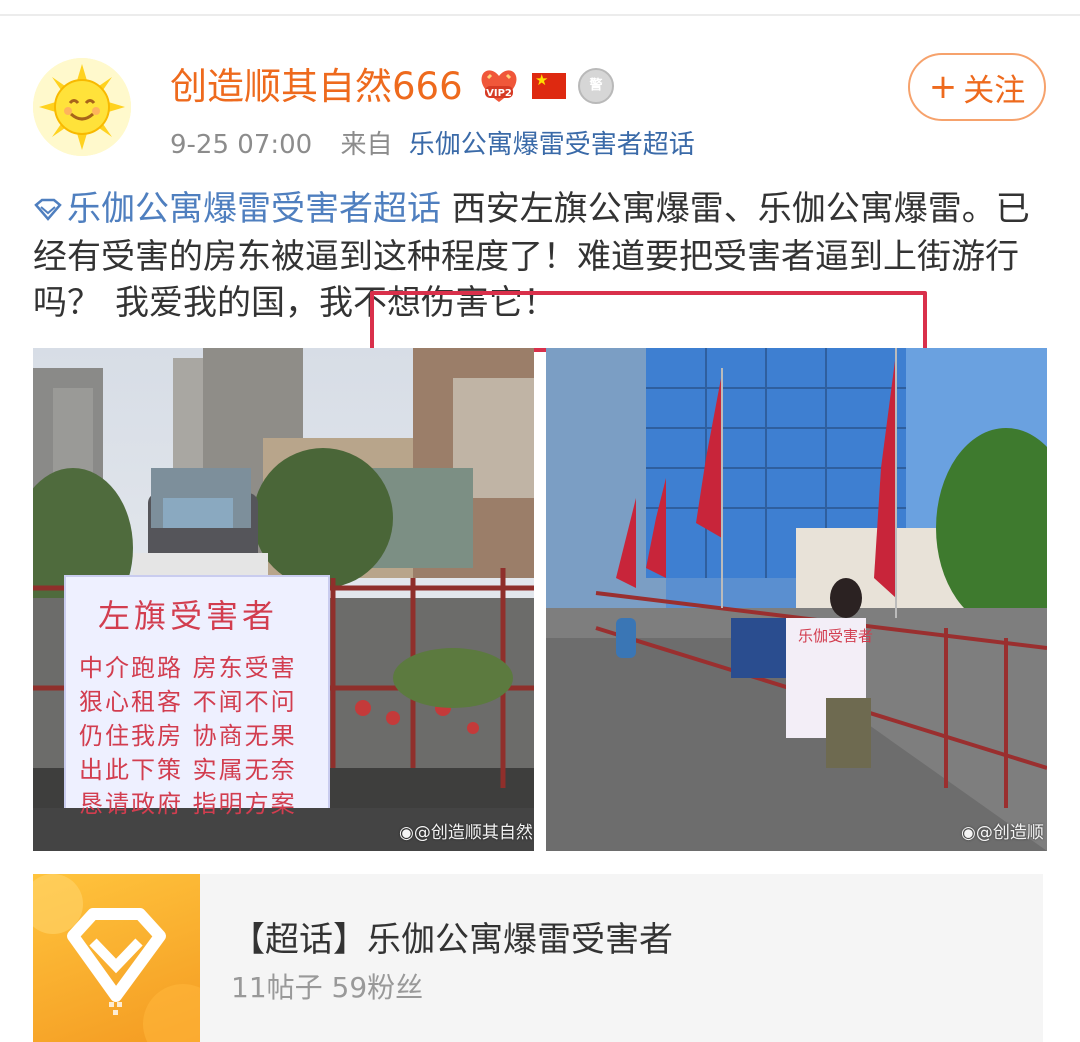 This screenshot has height=1042, width=1080. What do you see at coordinates (549, 86) in the screenshot?
I see `china-flag-icon: ★` at bounding box center [549, 86].